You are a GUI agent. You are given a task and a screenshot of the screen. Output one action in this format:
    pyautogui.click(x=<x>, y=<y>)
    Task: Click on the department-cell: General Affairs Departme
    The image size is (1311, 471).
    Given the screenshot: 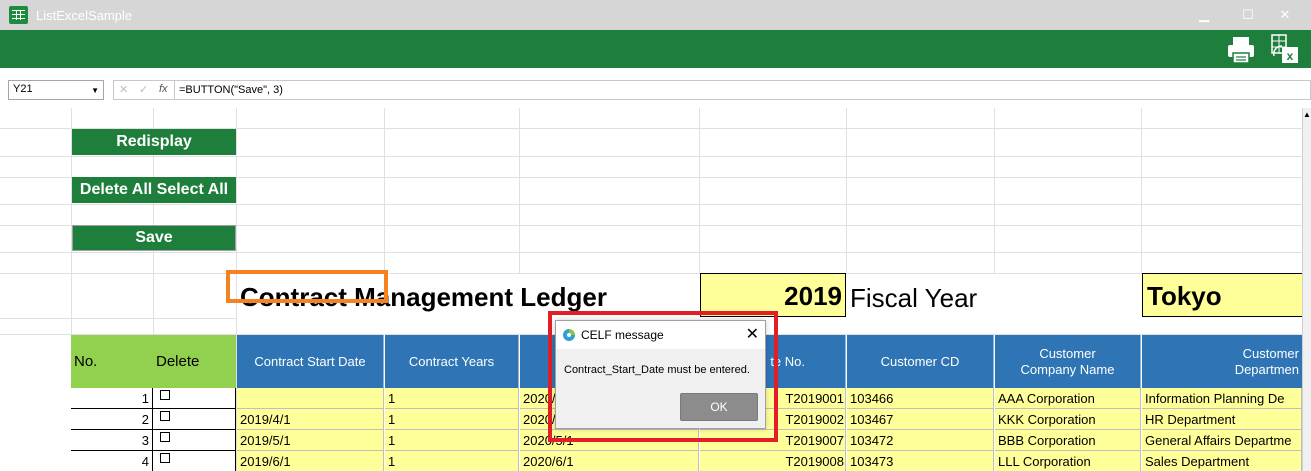 What is the action you would take?
    pyautogui.click(x=1222, y=440)
    